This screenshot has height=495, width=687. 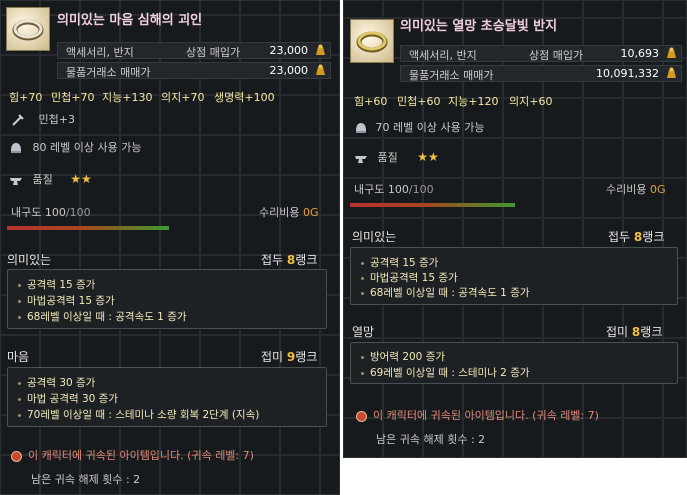 What do you see at coordinates (56, 119) in the screenshot?
I see `bonus-text: 민첩+3` at bounding box center [56, 119].